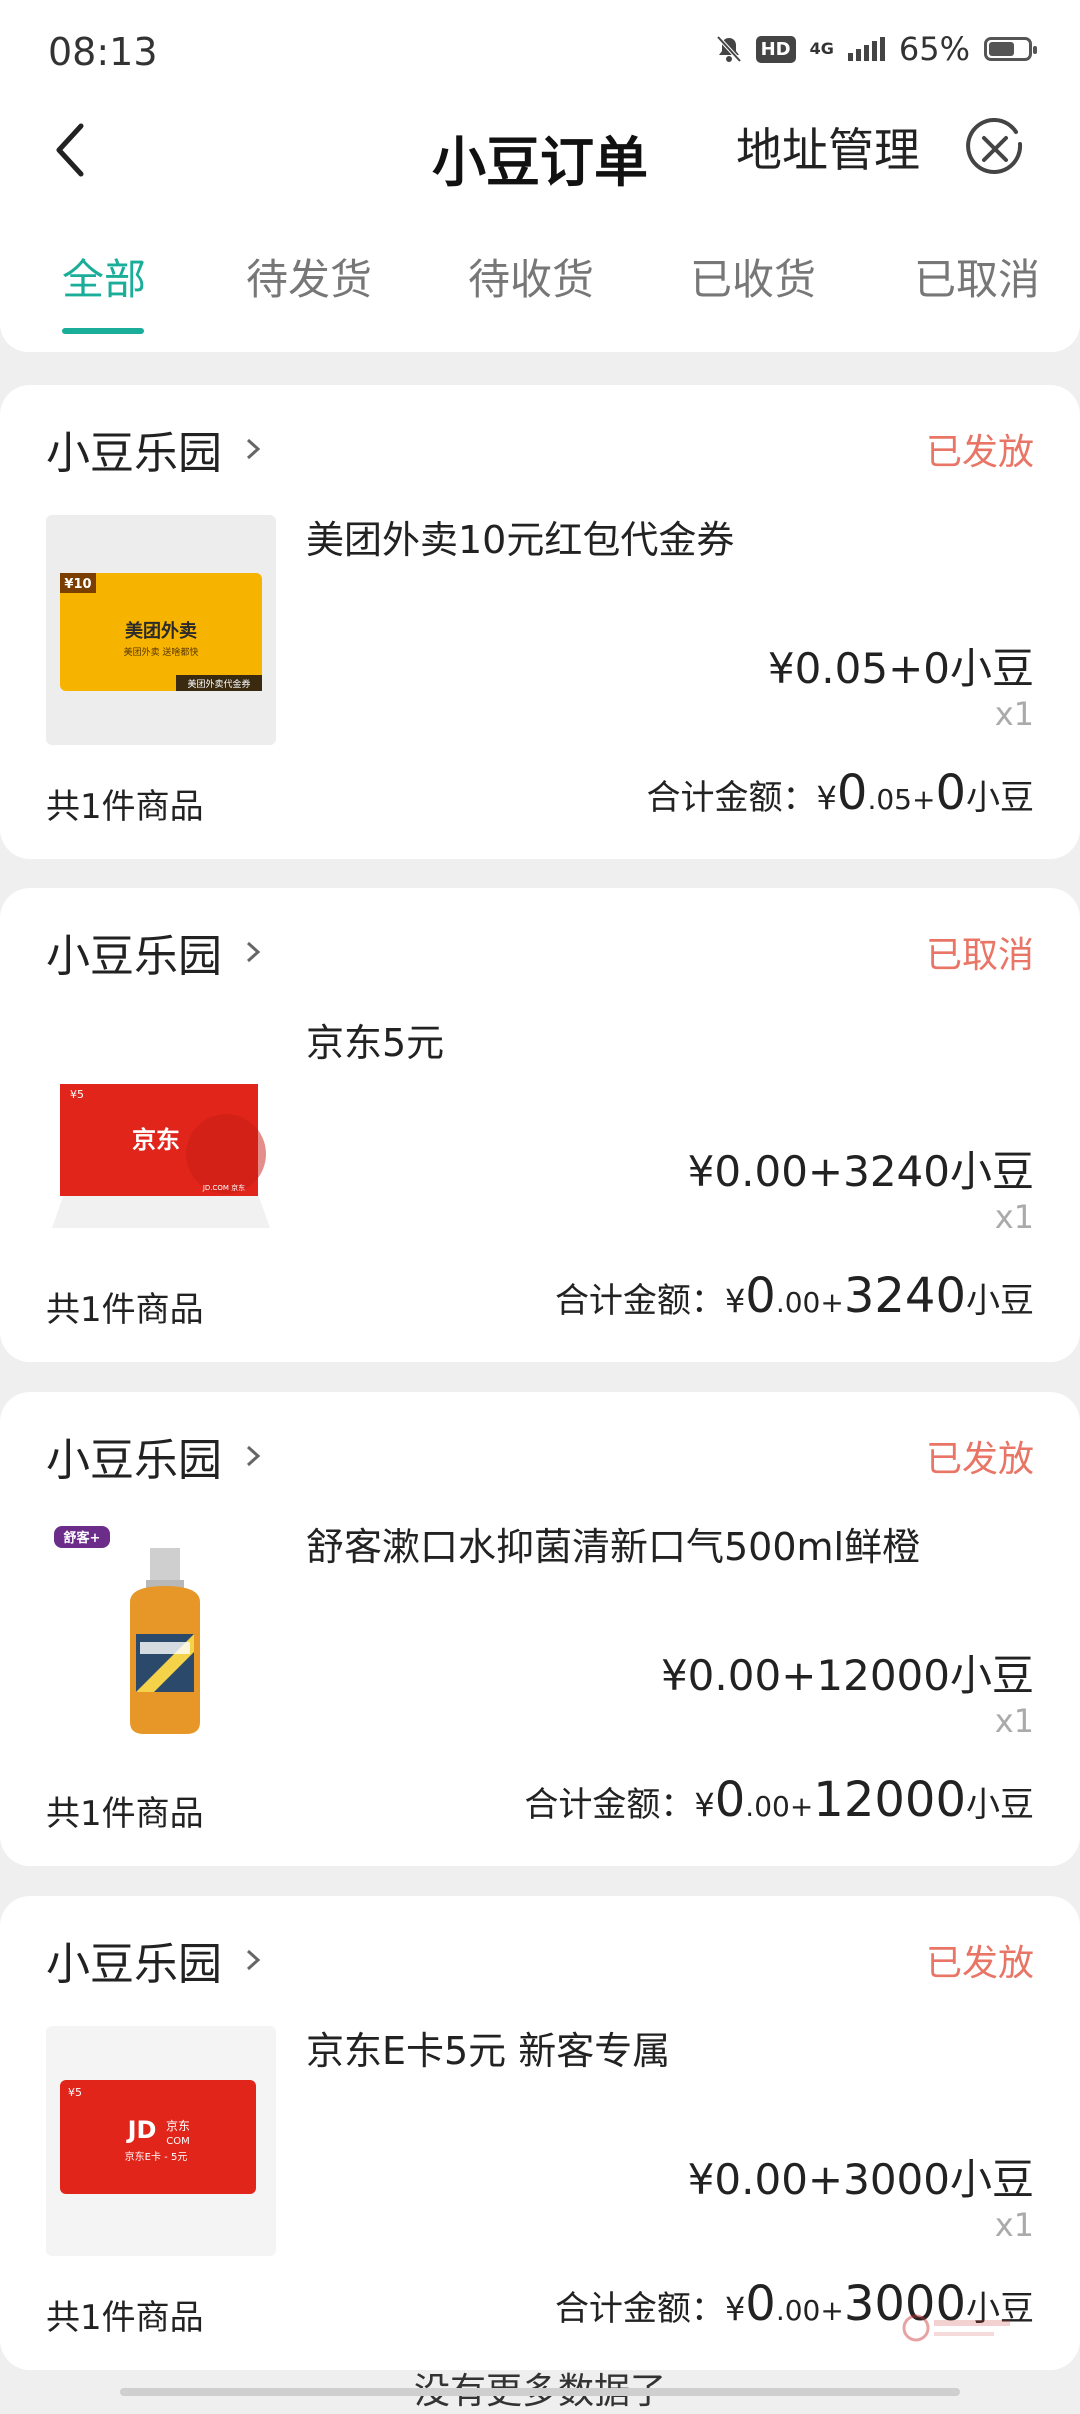 The image size is (1080, 2414). What do you see at coordinates (77, 584) in the screenshot?
I see `voucher-badge: ¥10` at bounding box center [77, 584].